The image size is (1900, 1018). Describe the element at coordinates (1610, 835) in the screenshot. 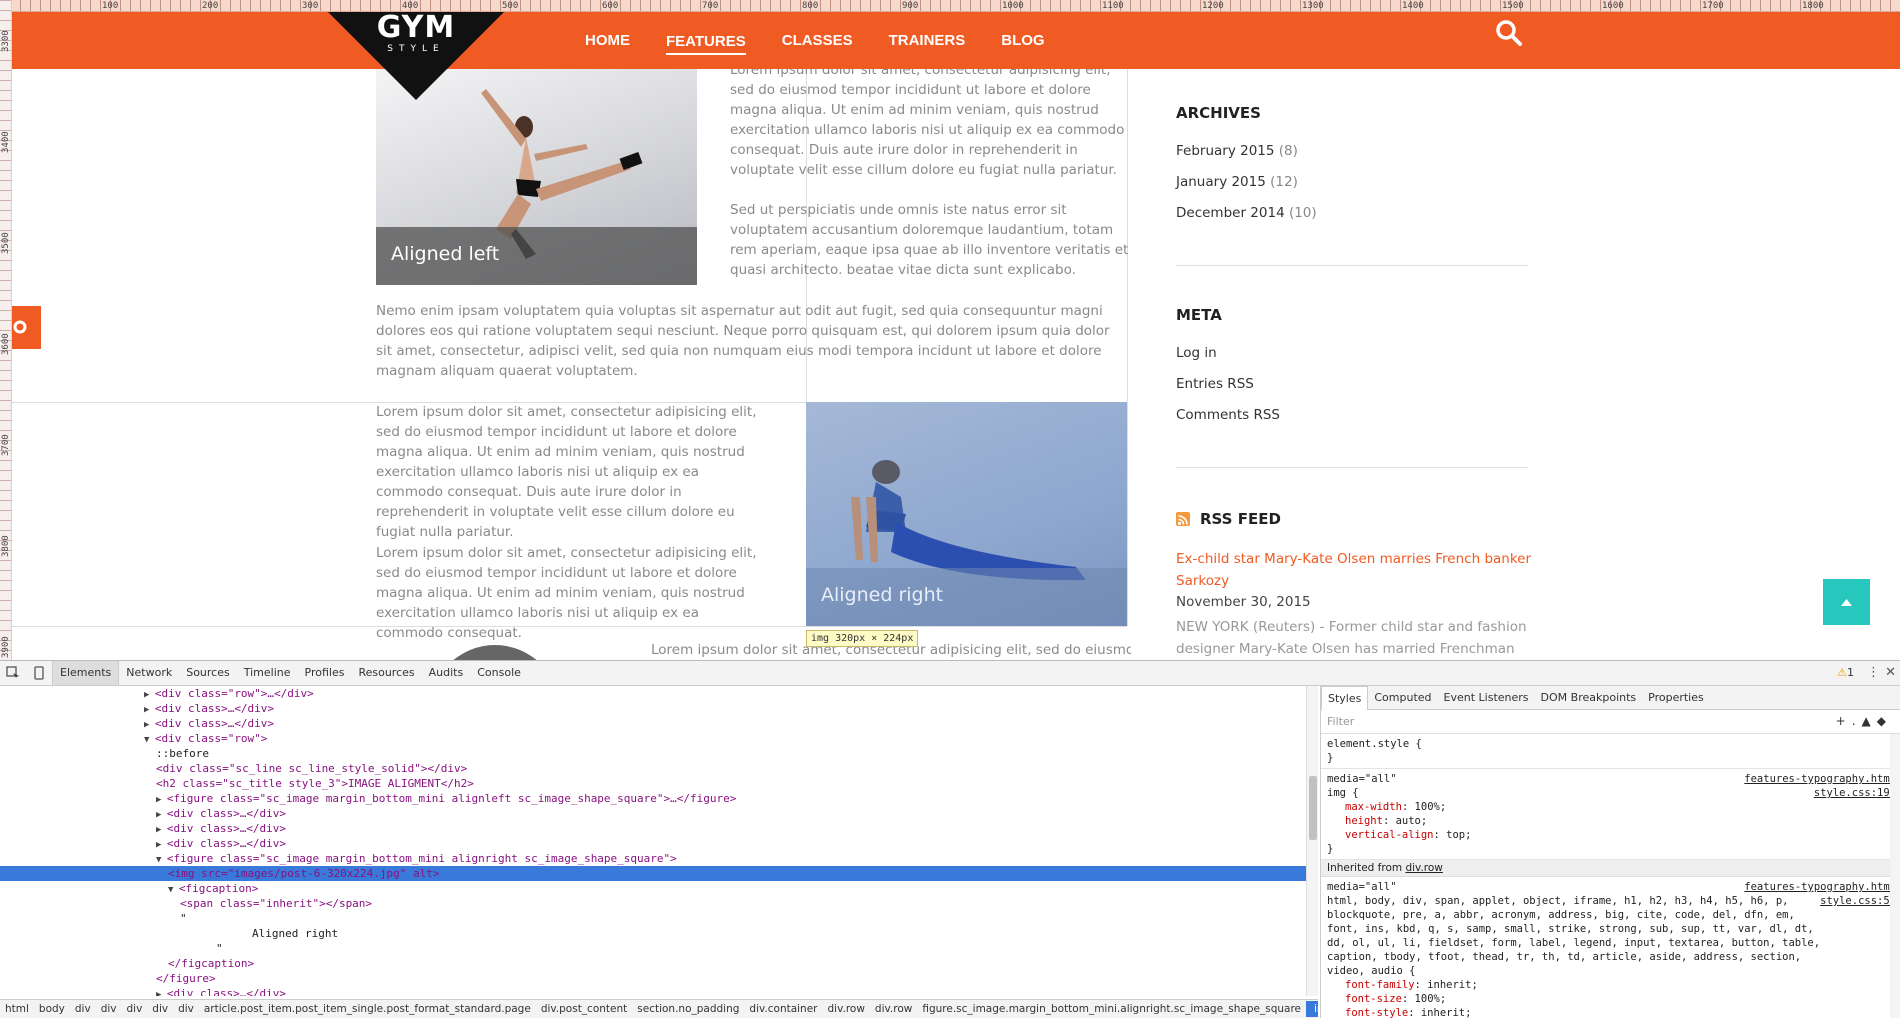

I see `style-property: vertical-align: top;` at that location.